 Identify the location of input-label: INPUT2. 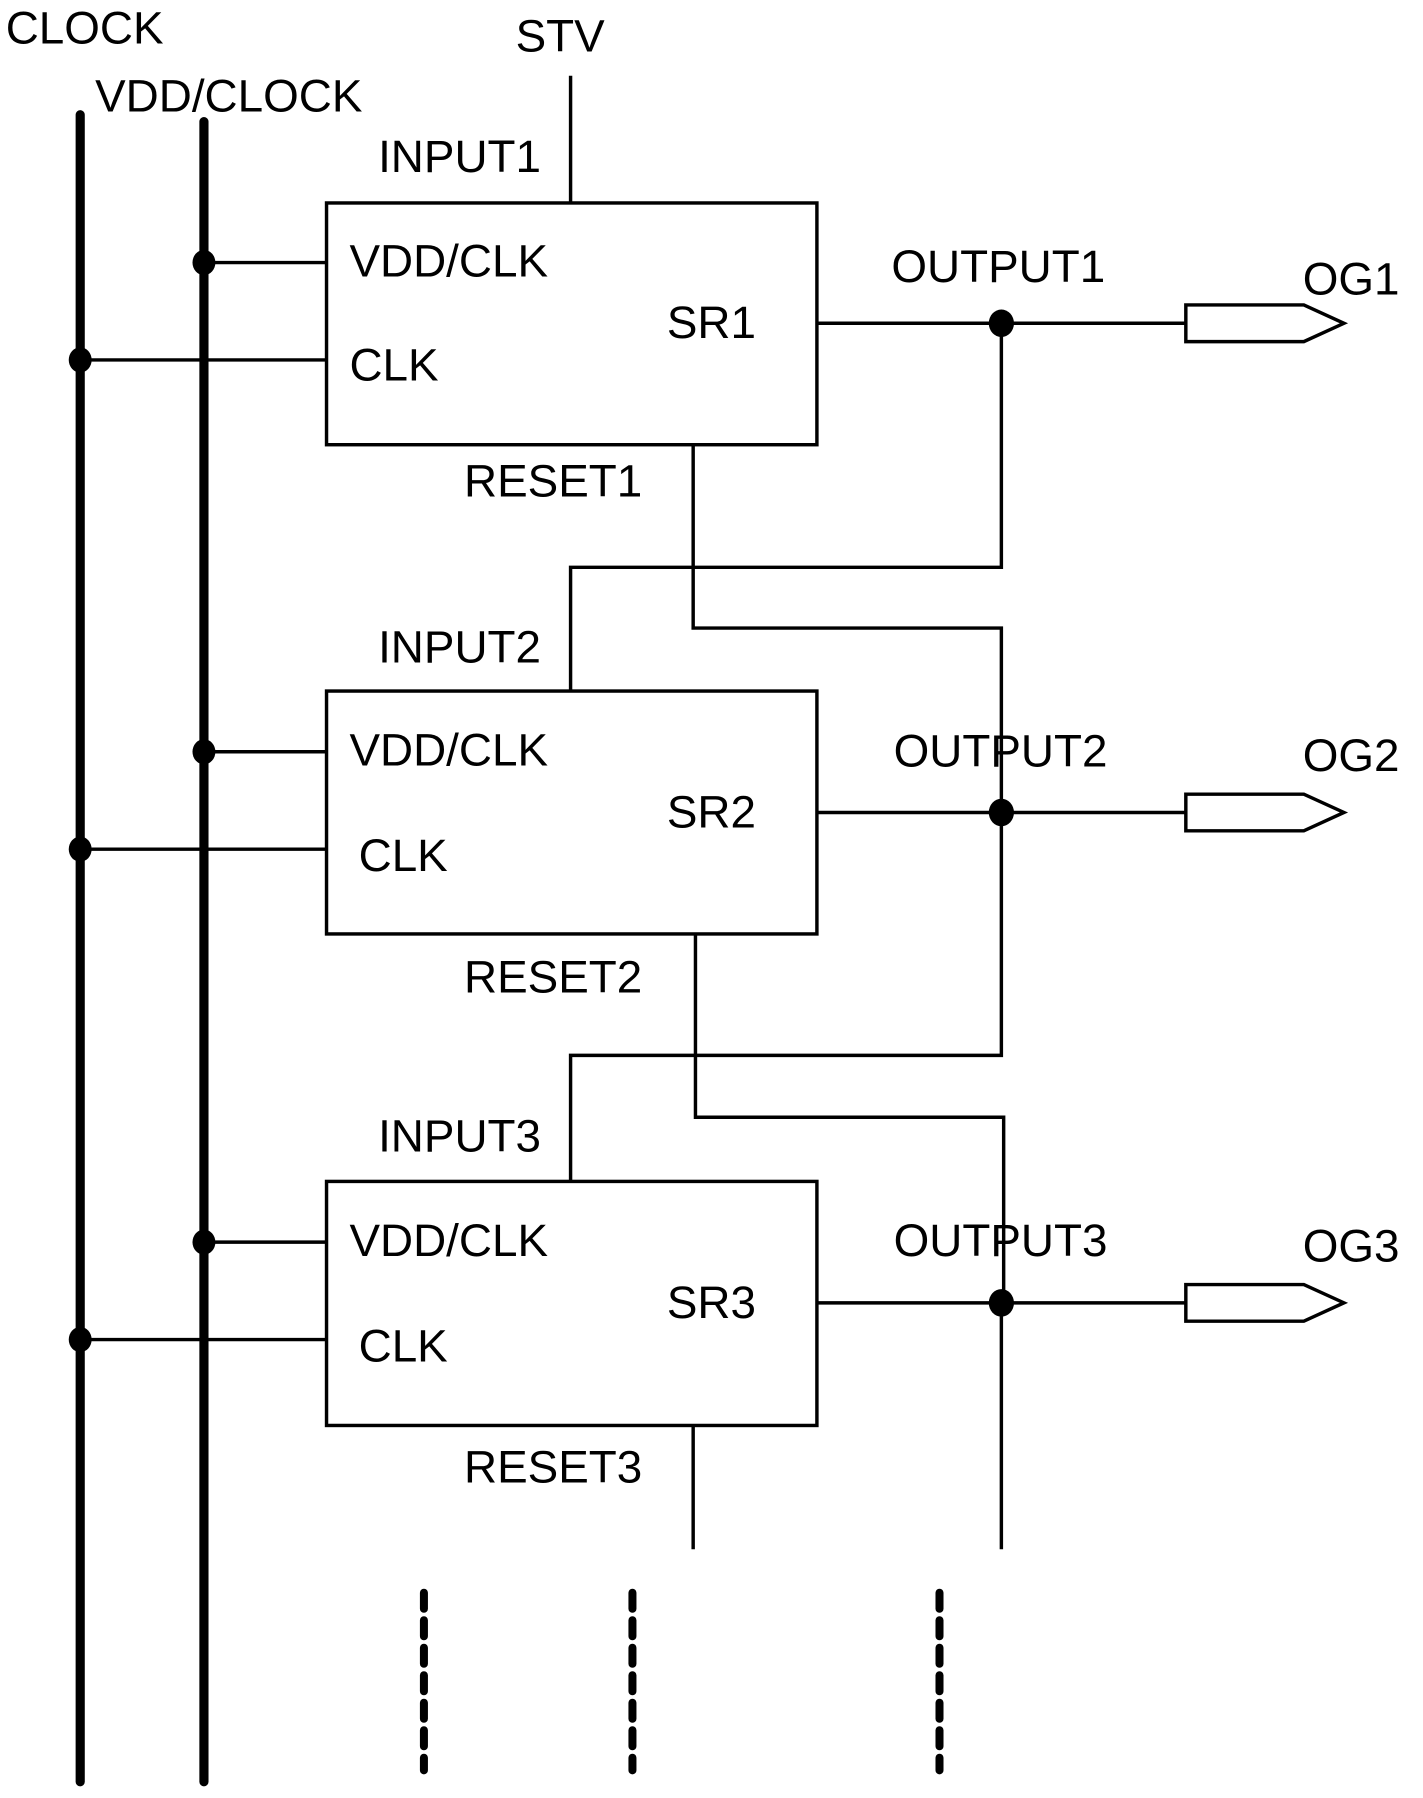
(459, 646).